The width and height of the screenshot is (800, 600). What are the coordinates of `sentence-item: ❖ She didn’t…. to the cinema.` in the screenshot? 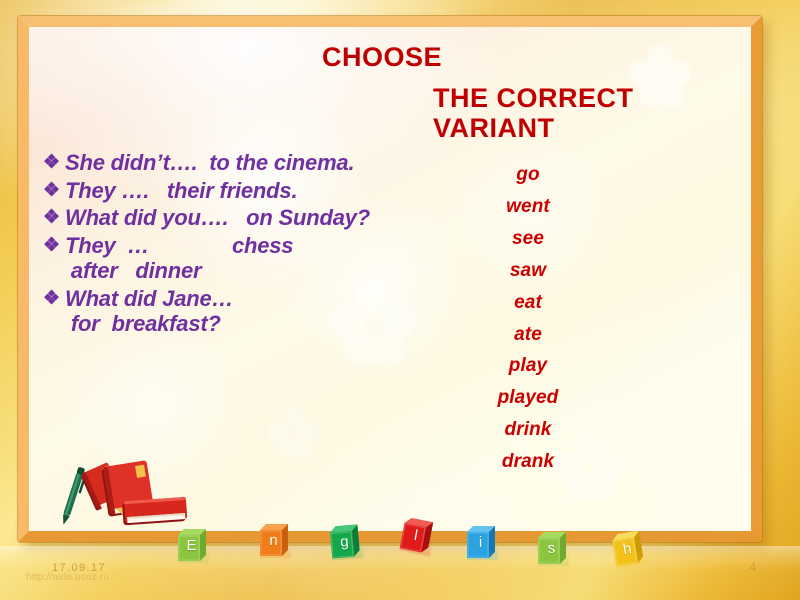 It's located at (229, 163).